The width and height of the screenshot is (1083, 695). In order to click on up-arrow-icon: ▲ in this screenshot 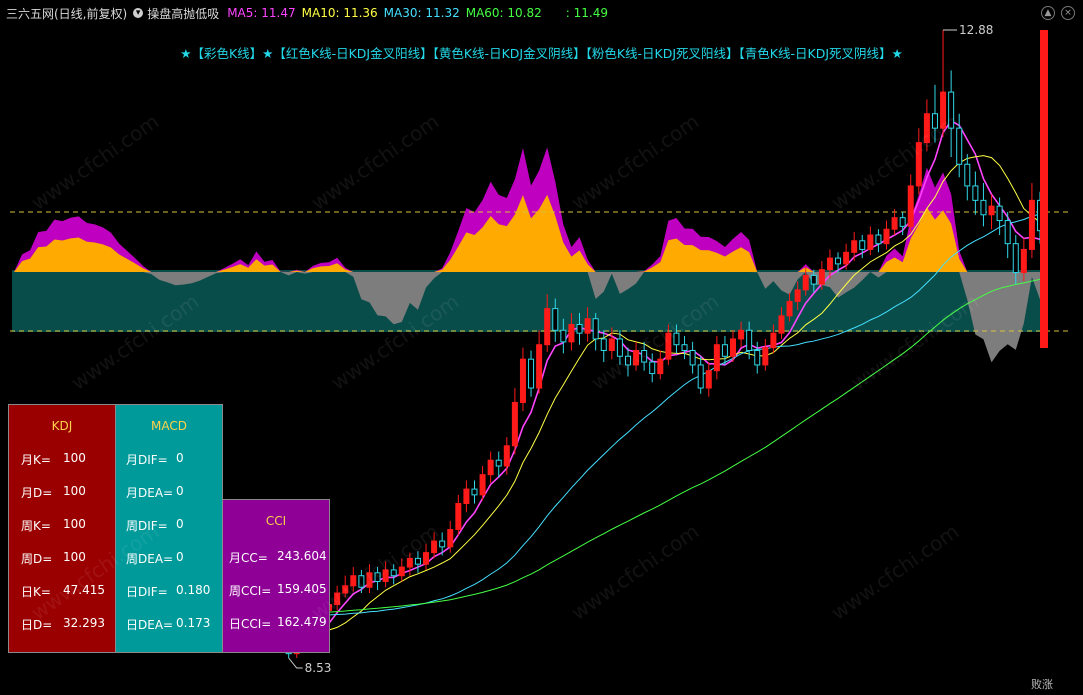, I will do `click(1048, 13)`.